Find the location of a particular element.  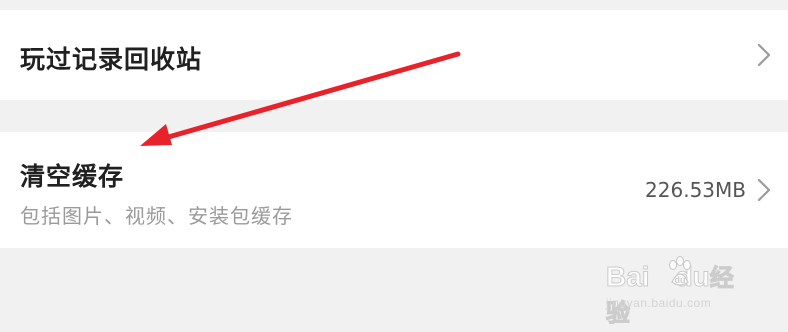

clear-cache-title: 清空缓存 is located at coordinates (72, 176).